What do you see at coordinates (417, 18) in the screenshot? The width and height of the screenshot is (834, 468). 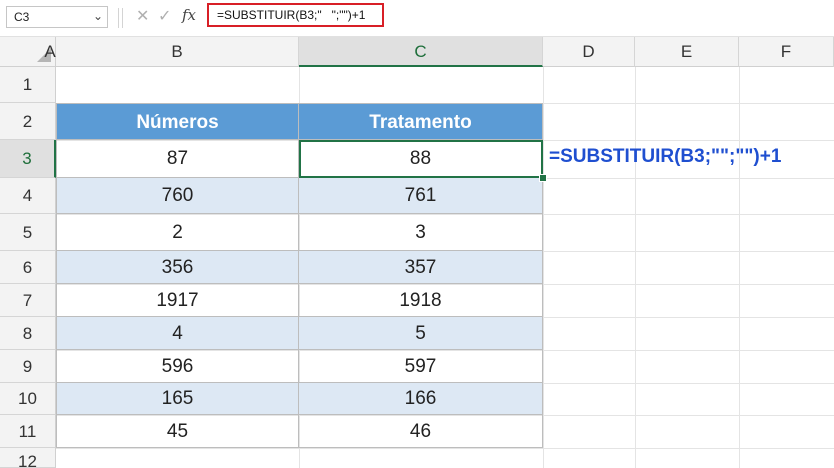 I see `formula-bar: C3 ⌄ ✕ ✓ fx =SUBSTITUIR(B3;" ";"")+1` at bounding box center [417, 18].